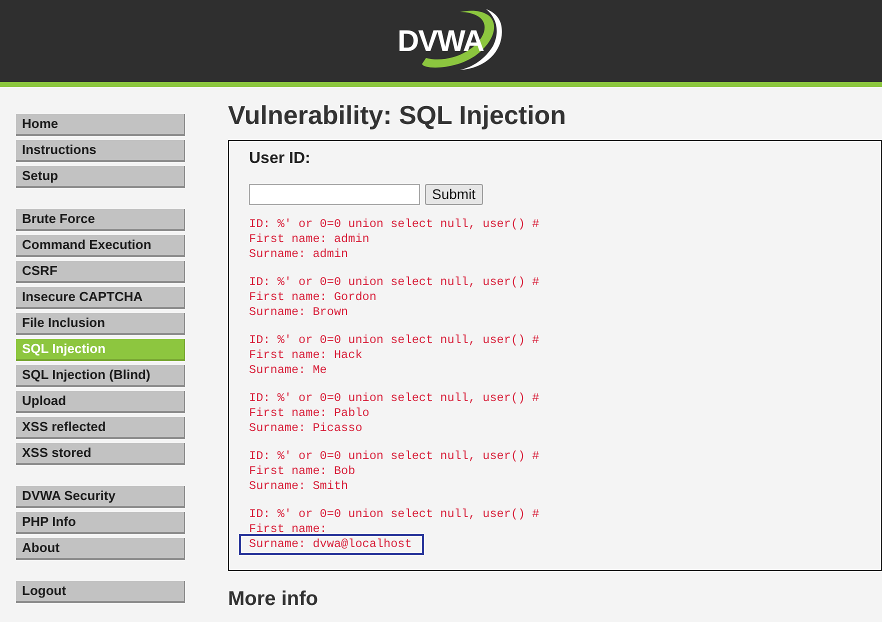 This screenshot has width=882, height=622. I want to click on result-surname-text: Surname: dvwa@localhost, so click(331, 544).